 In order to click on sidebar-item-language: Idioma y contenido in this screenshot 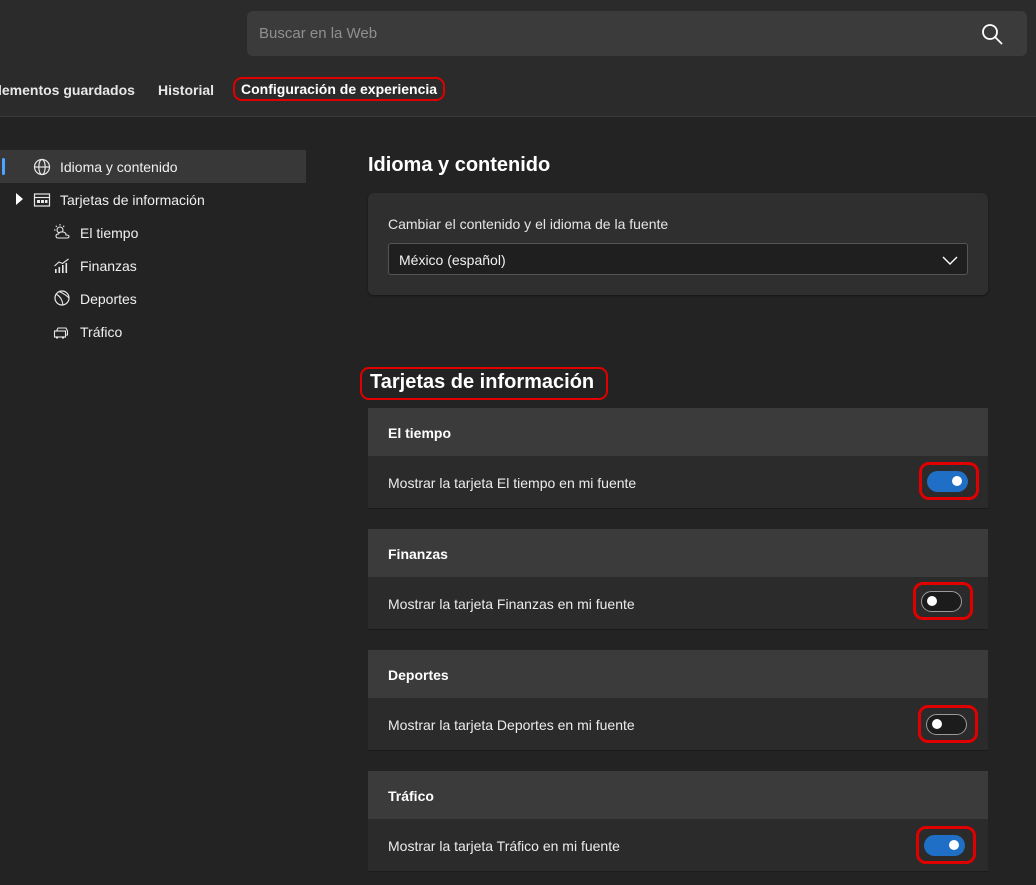, I will do `click(153, 166)`.